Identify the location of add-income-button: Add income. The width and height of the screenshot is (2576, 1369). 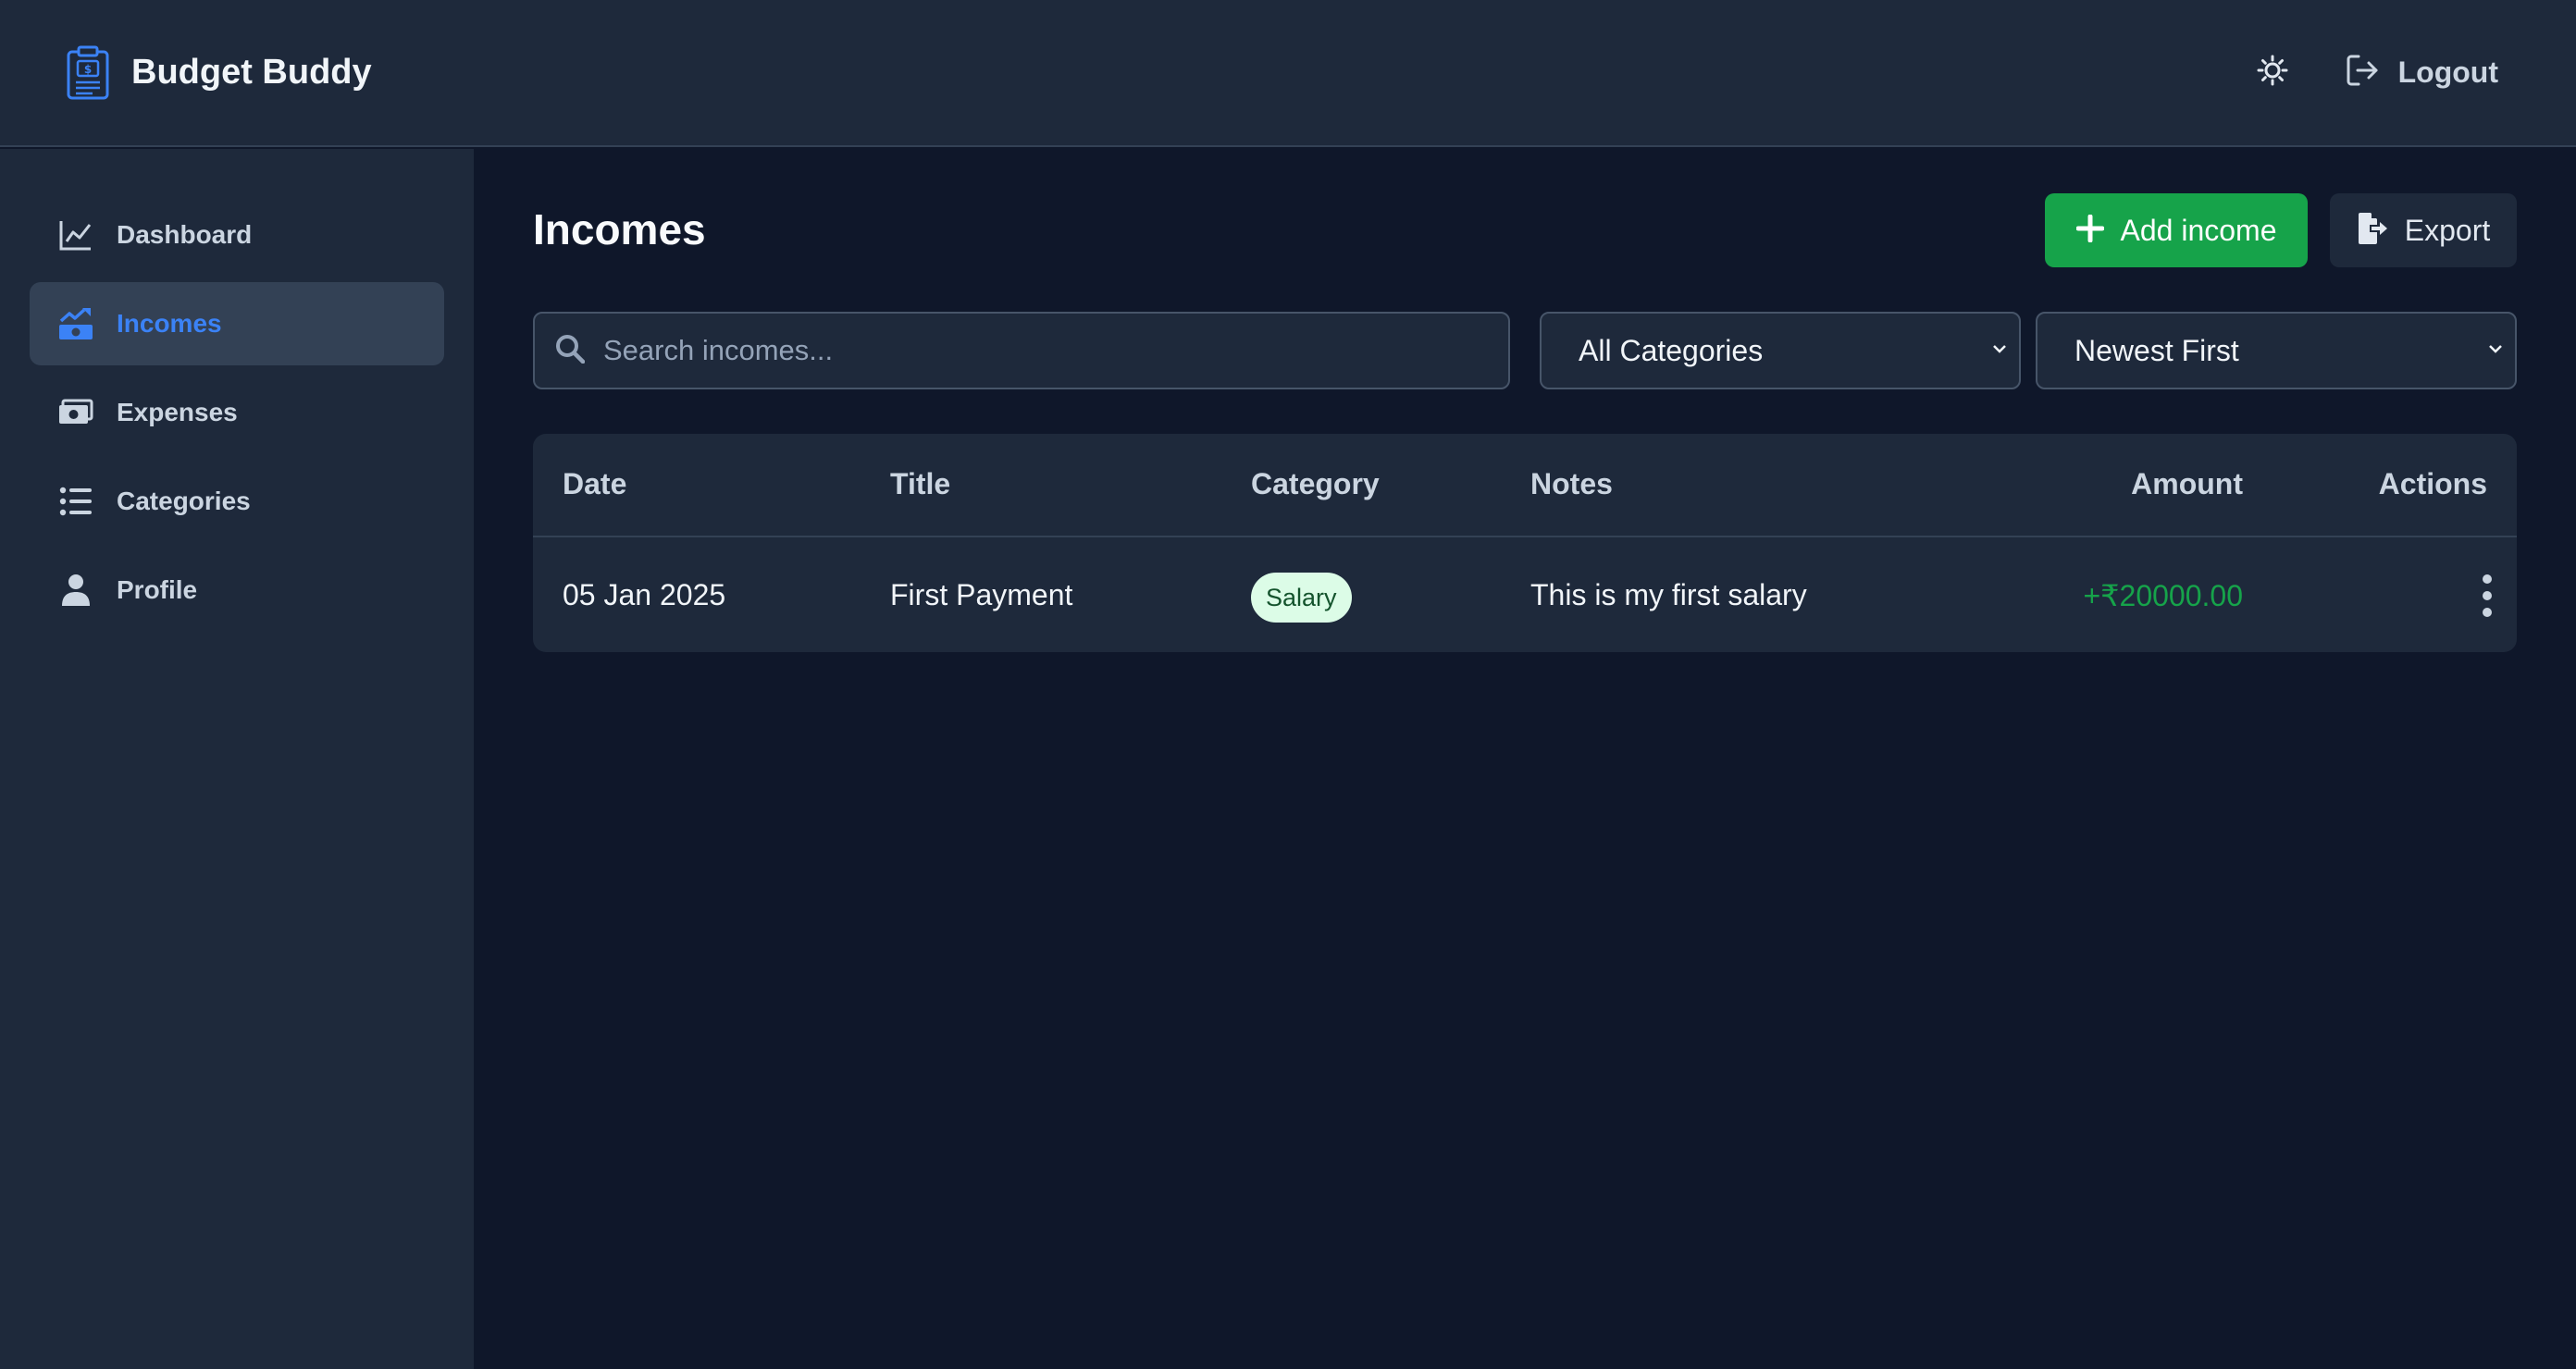
(2176, 230).